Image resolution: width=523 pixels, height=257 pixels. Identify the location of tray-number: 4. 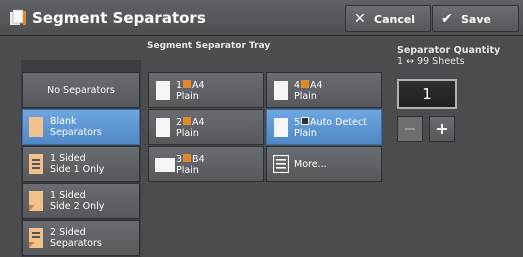
(297, 85).